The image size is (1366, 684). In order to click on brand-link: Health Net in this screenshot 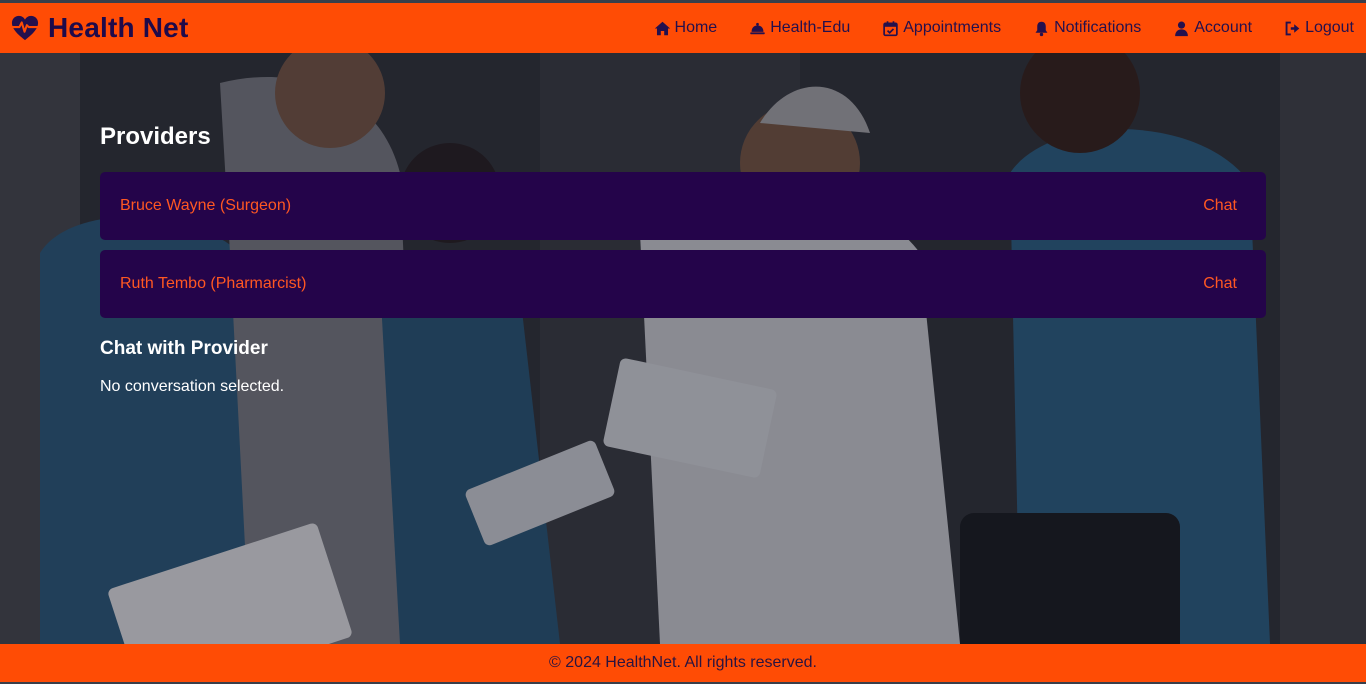, I will do `click(99, 28)`.